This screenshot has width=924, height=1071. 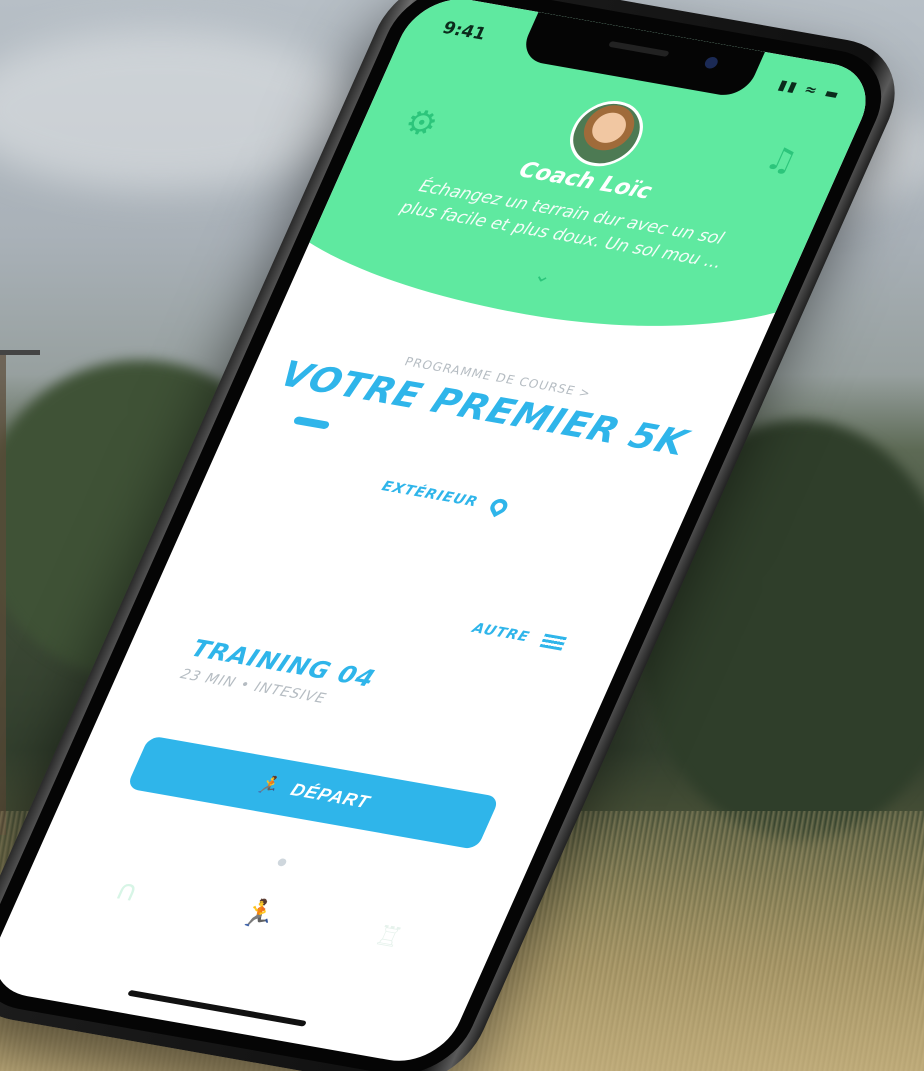 I want to click on location-selector: EXTÉRIEUR, so click(x=445, y=497).